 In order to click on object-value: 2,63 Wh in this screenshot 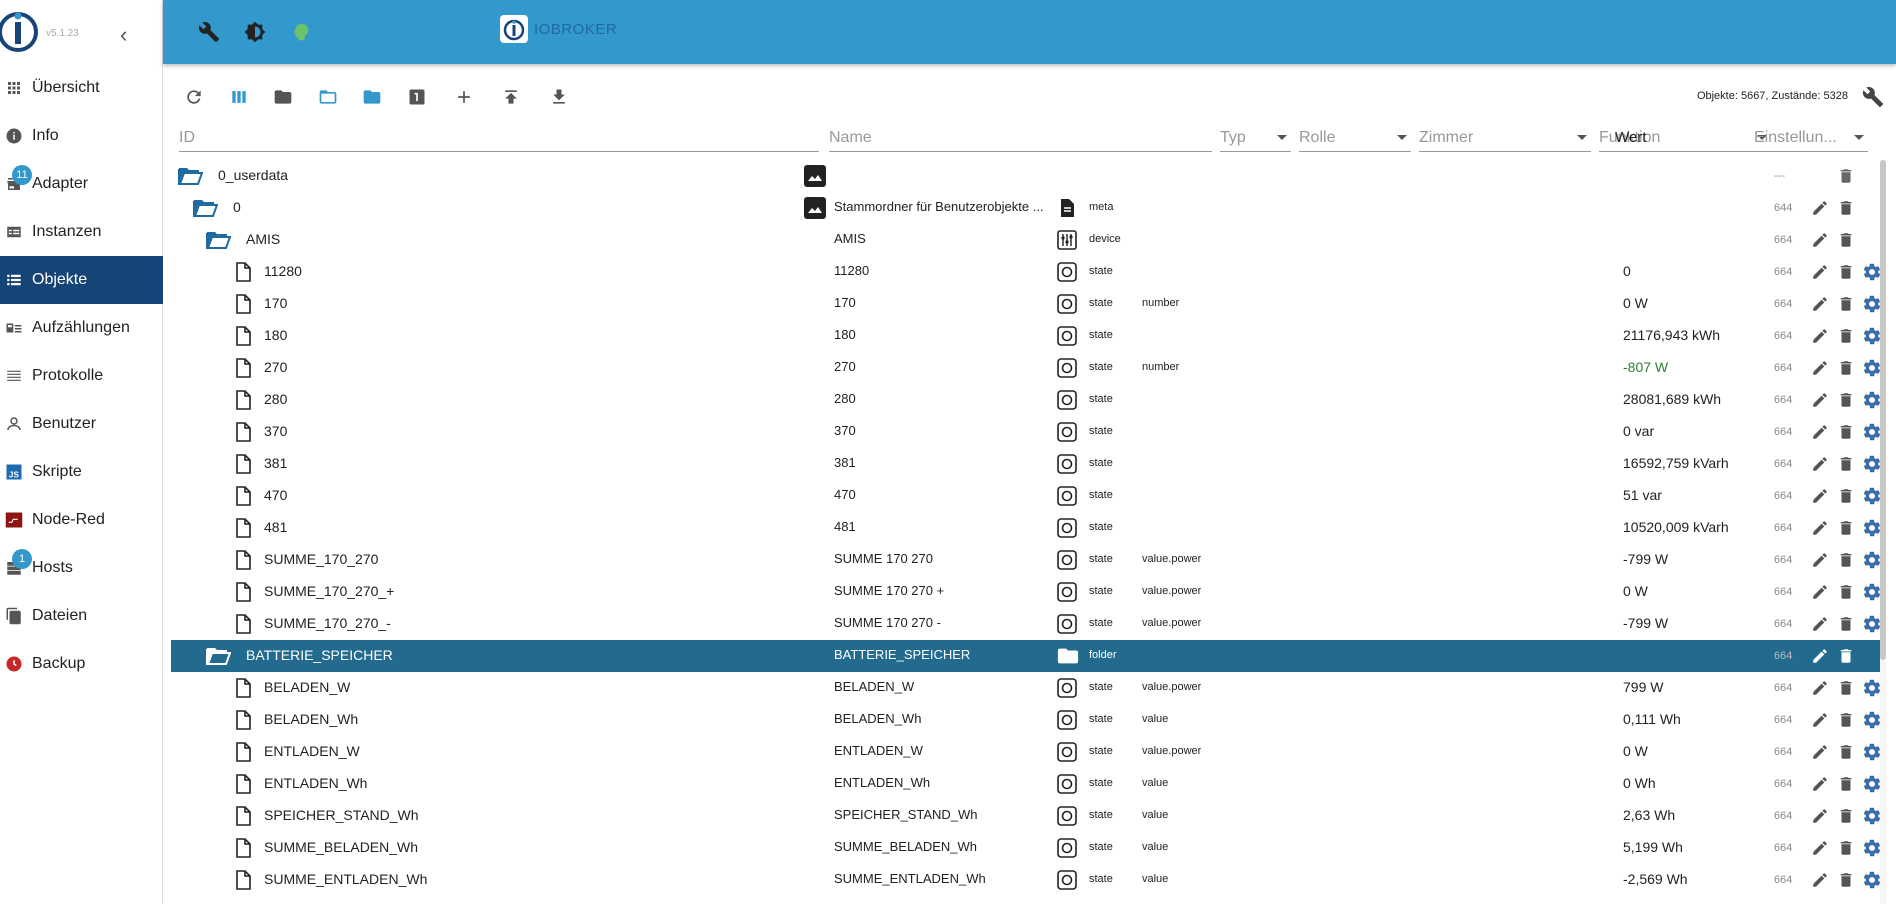, I will do `click(1683, 815)`.